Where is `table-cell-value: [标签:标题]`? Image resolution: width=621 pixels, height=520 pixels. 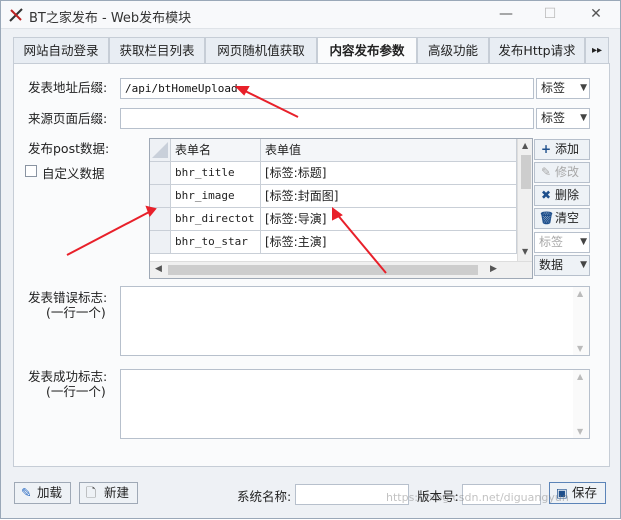
table-cell-value: [标签:标题] is located at coordinates (389, 173).